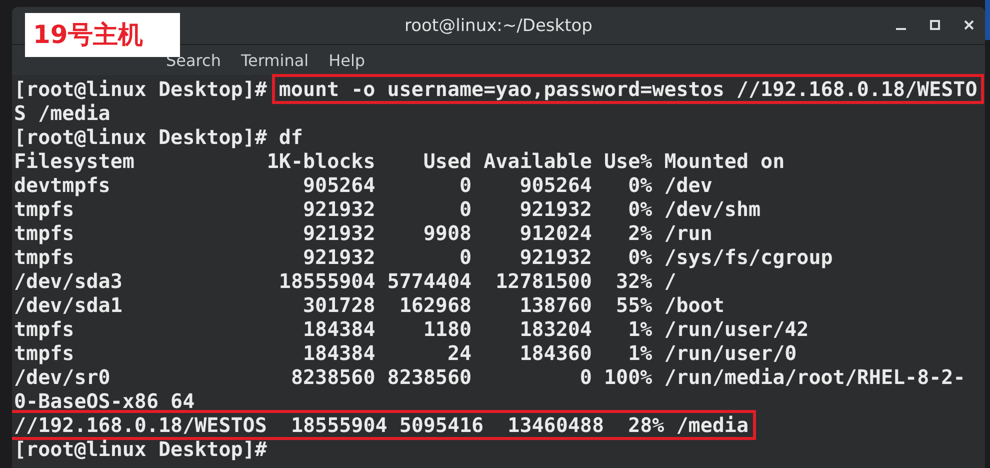 The width and height of the screenshot is (990, 468). Describe the element at coordinates (369, 305) in the screenshot. I see `output-line: /dev/sda1 301728 162968 138760 55% /boot` at that location.